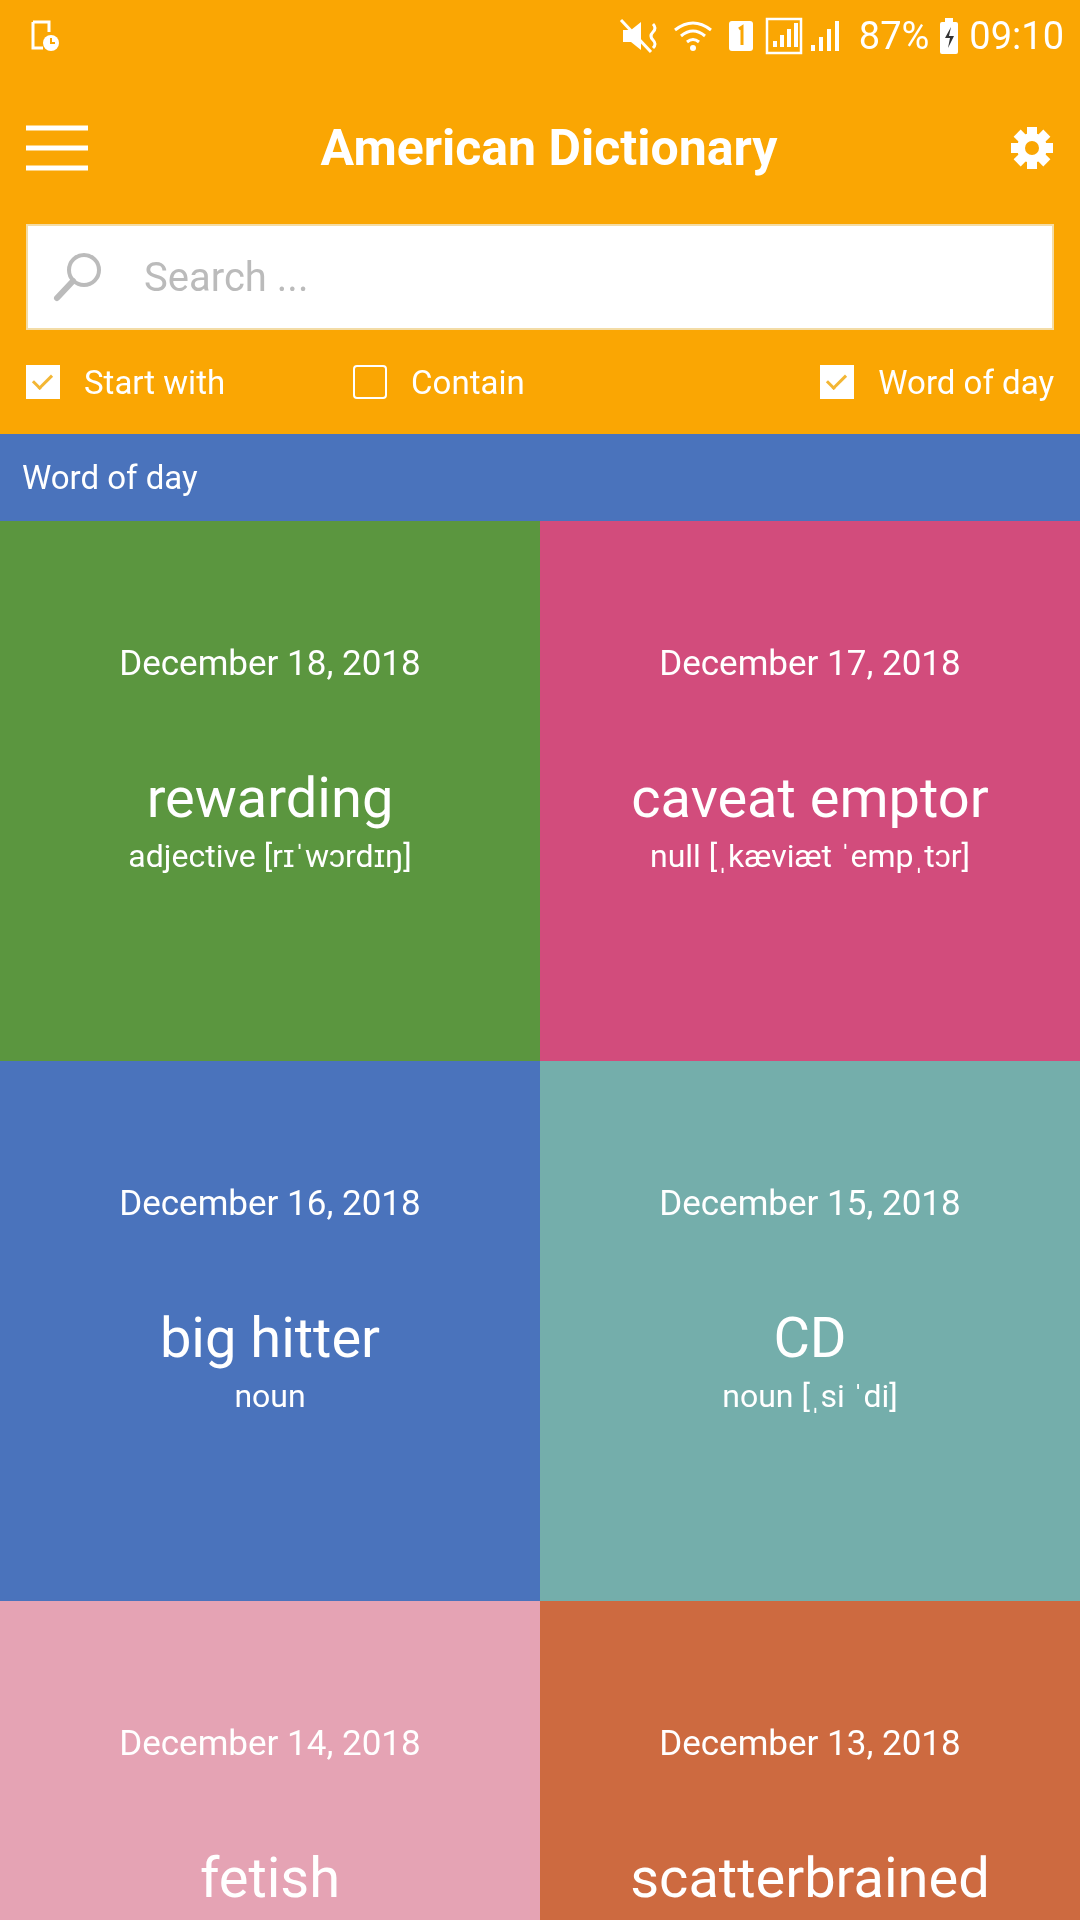 The width and height of the screenshot is (1080, 1920). What do you see at coordinates (270, 1878) in the screenshot?
I see `word-title: fetish` at bounding box center [270, 1878].